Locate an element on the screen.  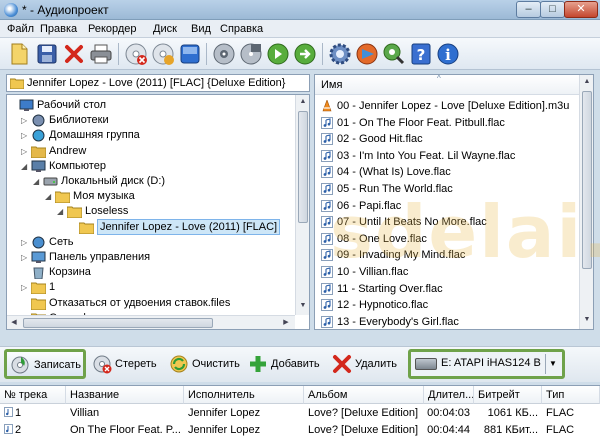
file-item: 05 - Run The World.flac is located at coordinates (449, 189).